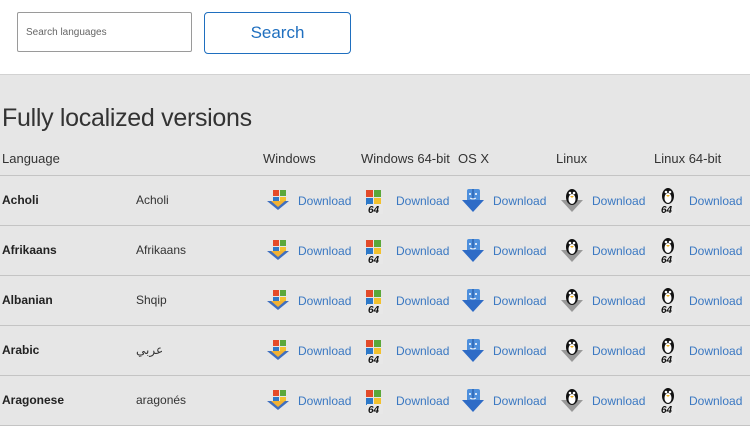  What do you see at coordinates (31, 158) in the screenshot?
I see `column-header-language: Language` at bounding box center [31, 158].